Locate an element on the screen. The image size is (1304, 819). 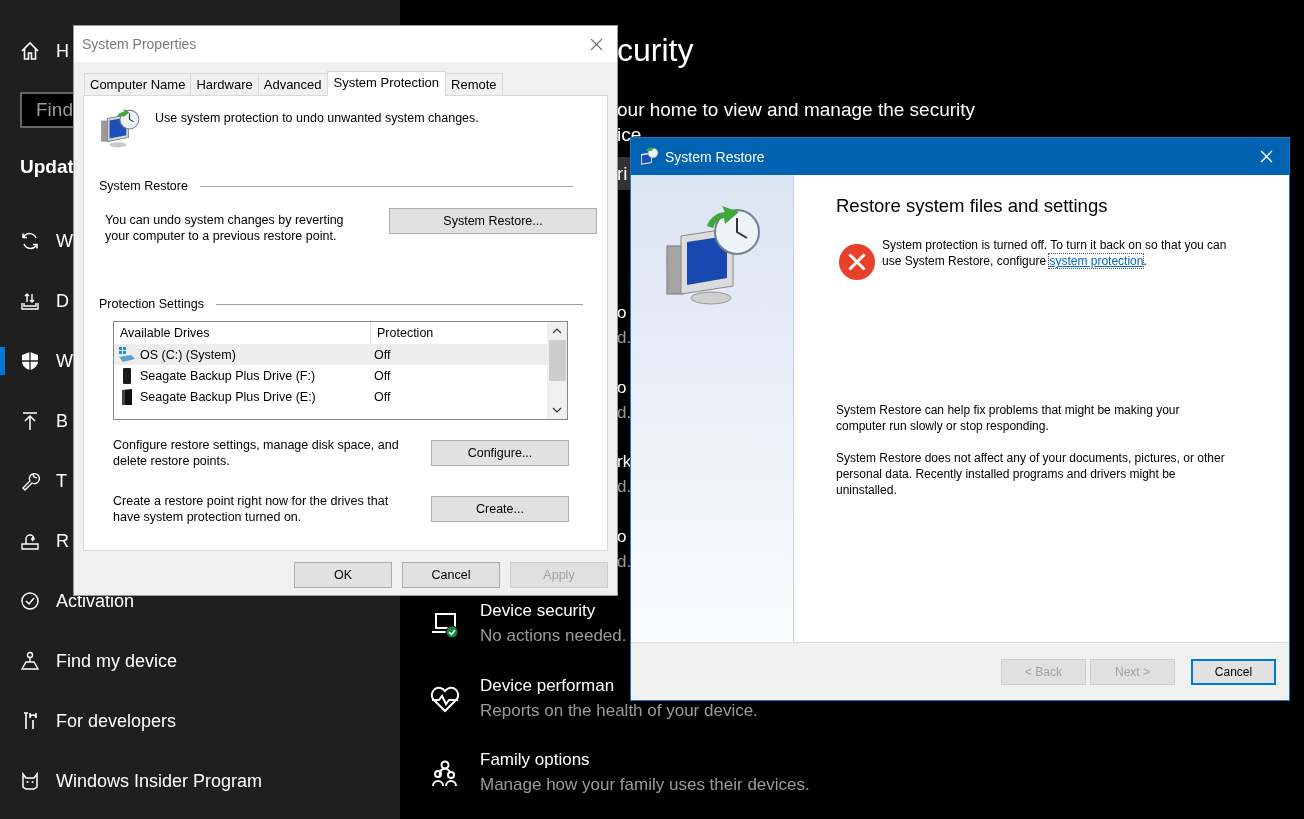
group-heading: System Restore is located at coordinates (143, 186).